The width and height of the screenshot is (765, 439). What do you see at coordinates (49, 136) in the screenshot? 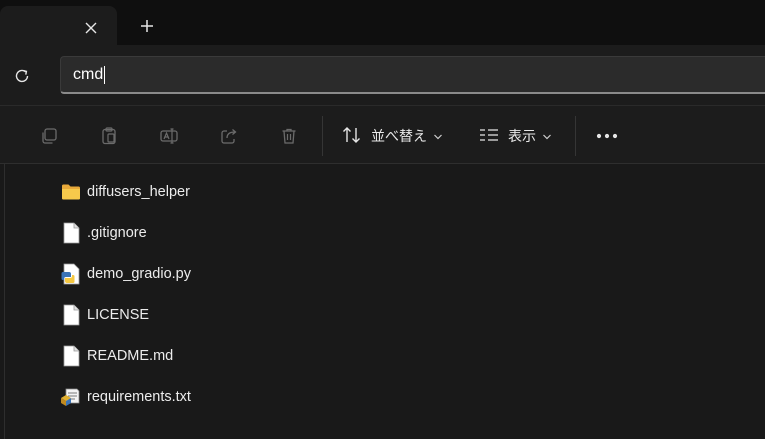
I see `copy-icon` at bounding box center [49, 136].